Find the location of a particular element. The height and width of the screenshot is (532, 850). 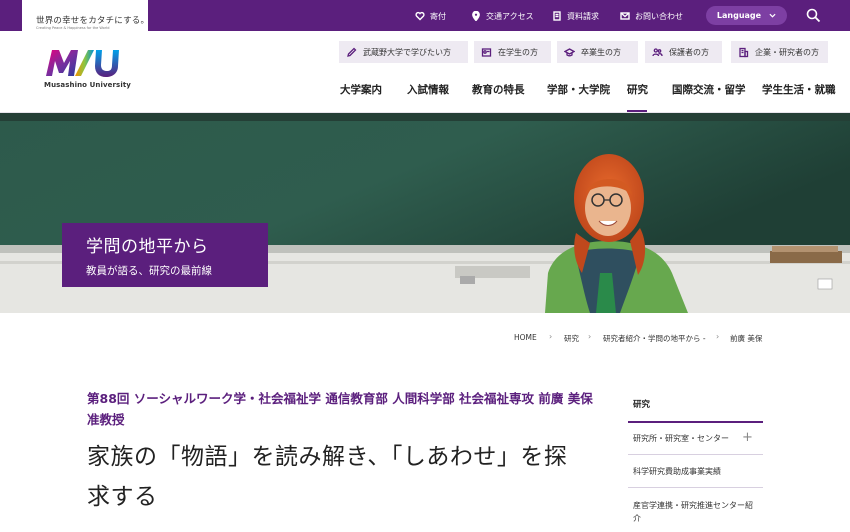

audience-business-button: 企業・研究者の方 is located at coordinates (779, 52).